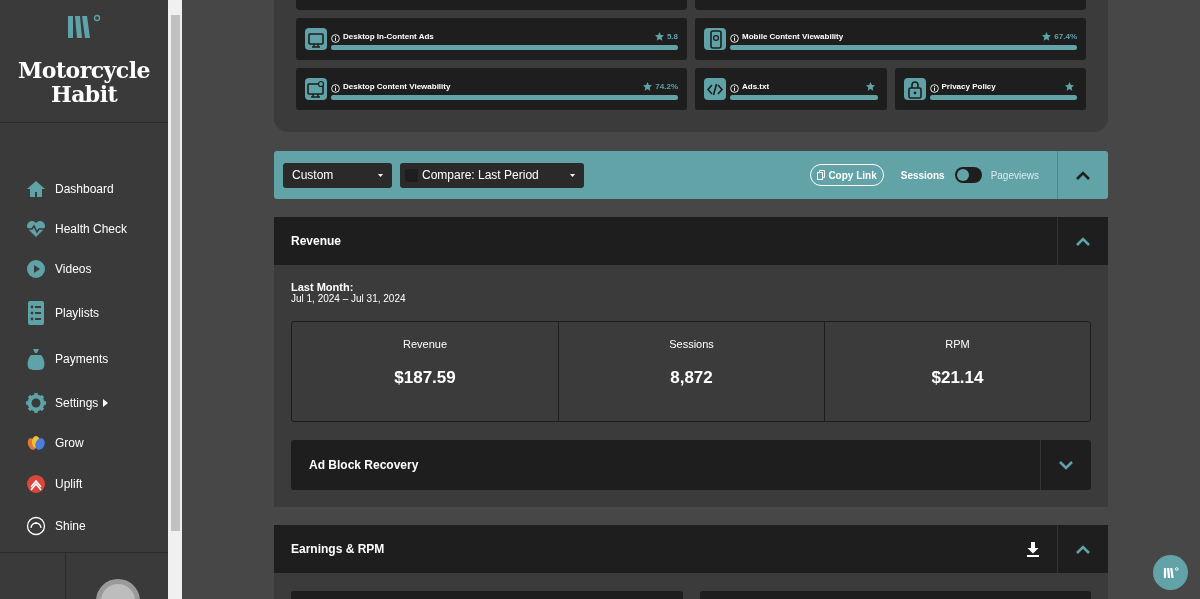  Describe the element at coordinates (84, 359) in the screenshot. I see `nav-item: Payments` at that location.